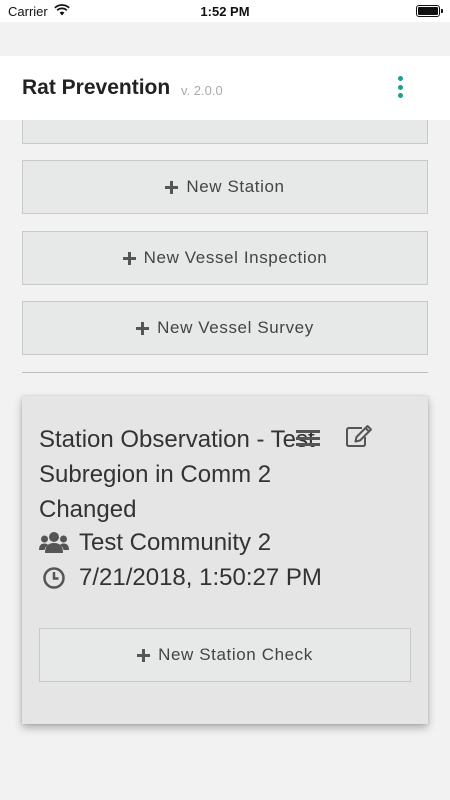 The height and width of the screenshot is (800, 450). I want to click on new-vessel-survey-button: New Vessel Survey, so click(225, 328).